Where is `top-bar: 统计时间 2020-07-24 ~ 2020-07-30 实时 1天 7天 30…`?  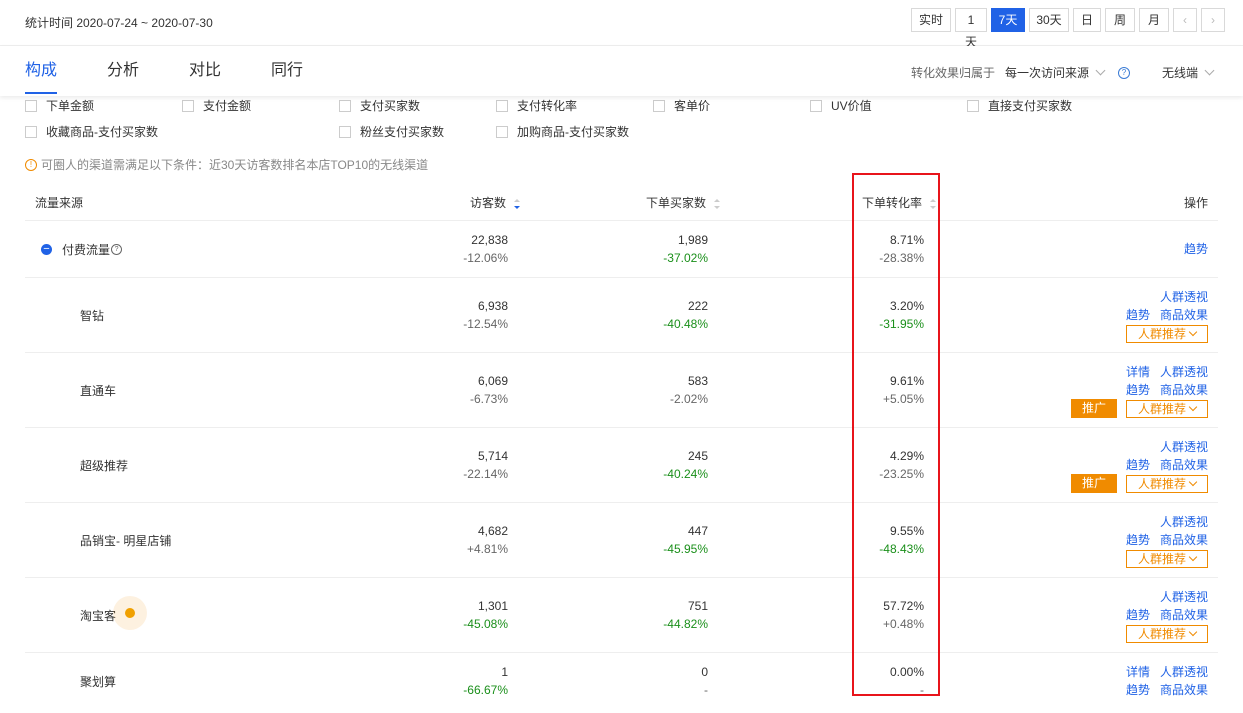 top-bar: 统计时间 2020-07-24 ~ 2020-07-30 实时 1天 7天 30… is located at coordinates (621, 24).